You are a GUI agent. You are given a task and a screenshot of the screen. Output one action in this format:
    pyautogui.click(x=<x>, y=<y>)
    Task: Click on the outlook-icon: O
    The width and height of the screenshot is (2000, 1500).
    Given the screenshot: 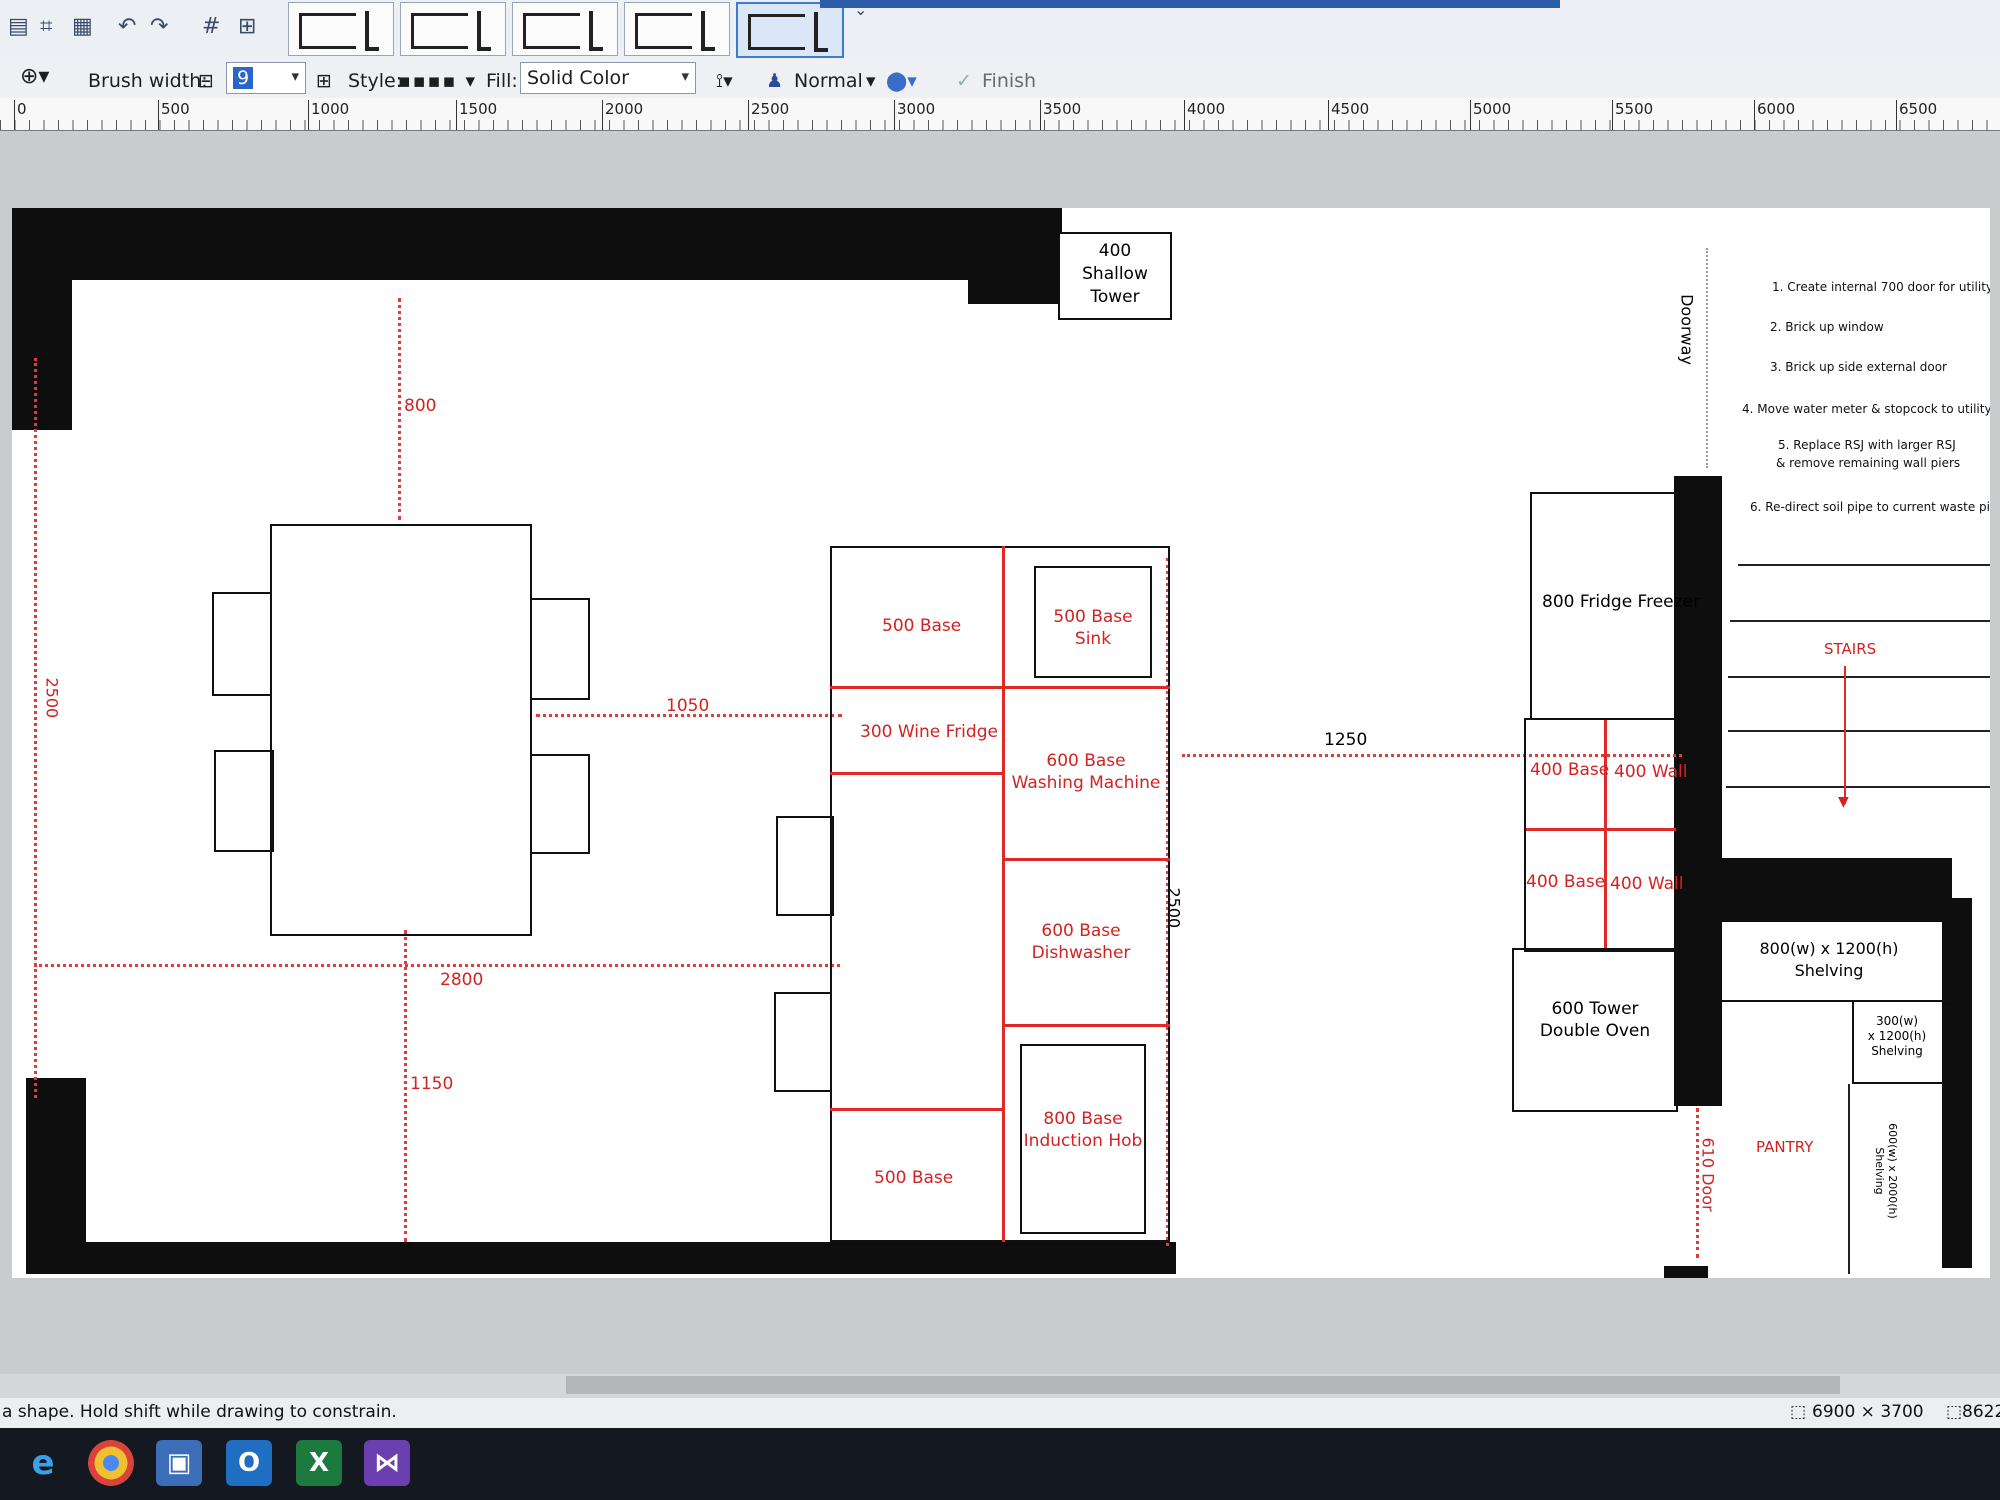 What is the action you would take?
    pyautogui.click(x=249, y=1463)
    